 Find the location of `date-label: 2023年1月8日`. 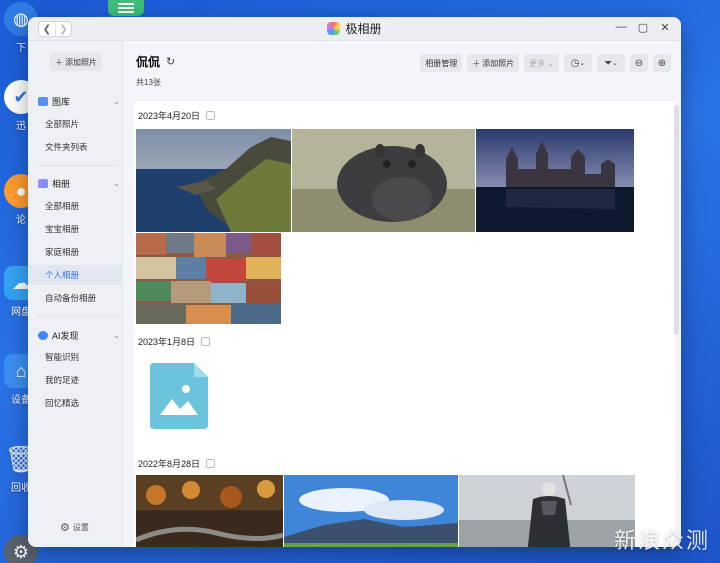

date-label: 2023年1月8日 is located at coordinates (167, 342).